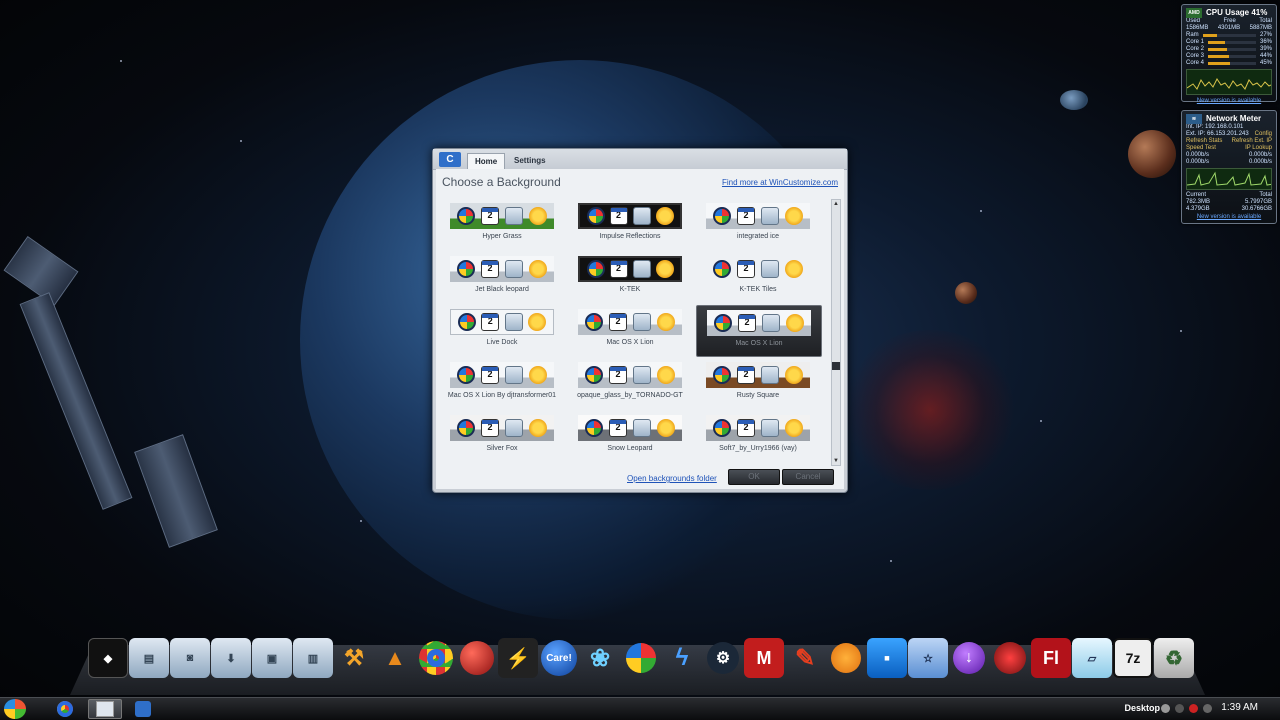 Image resolution: width=1280 pixels, height=720 pixels. I want to click on lightning-app-icon: ϟ, so click(682, 658).